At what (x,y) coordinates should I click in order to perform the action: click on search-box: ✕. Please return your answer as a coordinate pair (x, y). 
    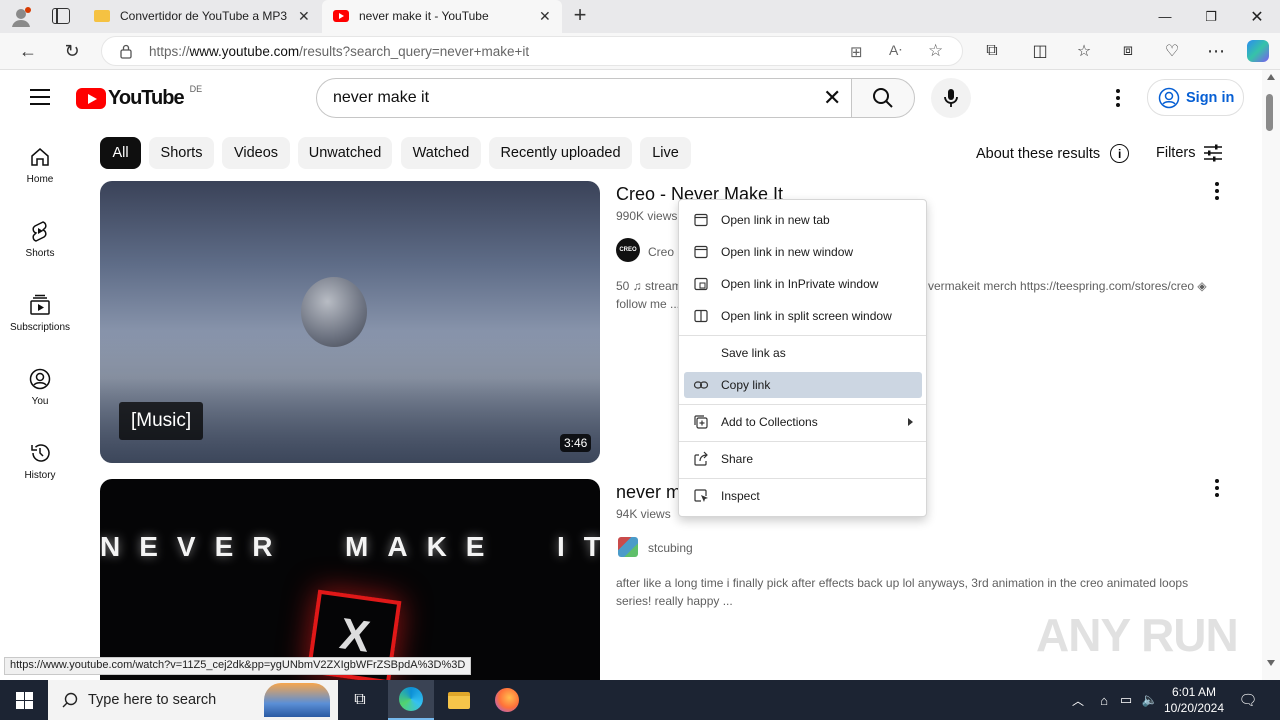
    Looking at the image, I should click on (584, 98).